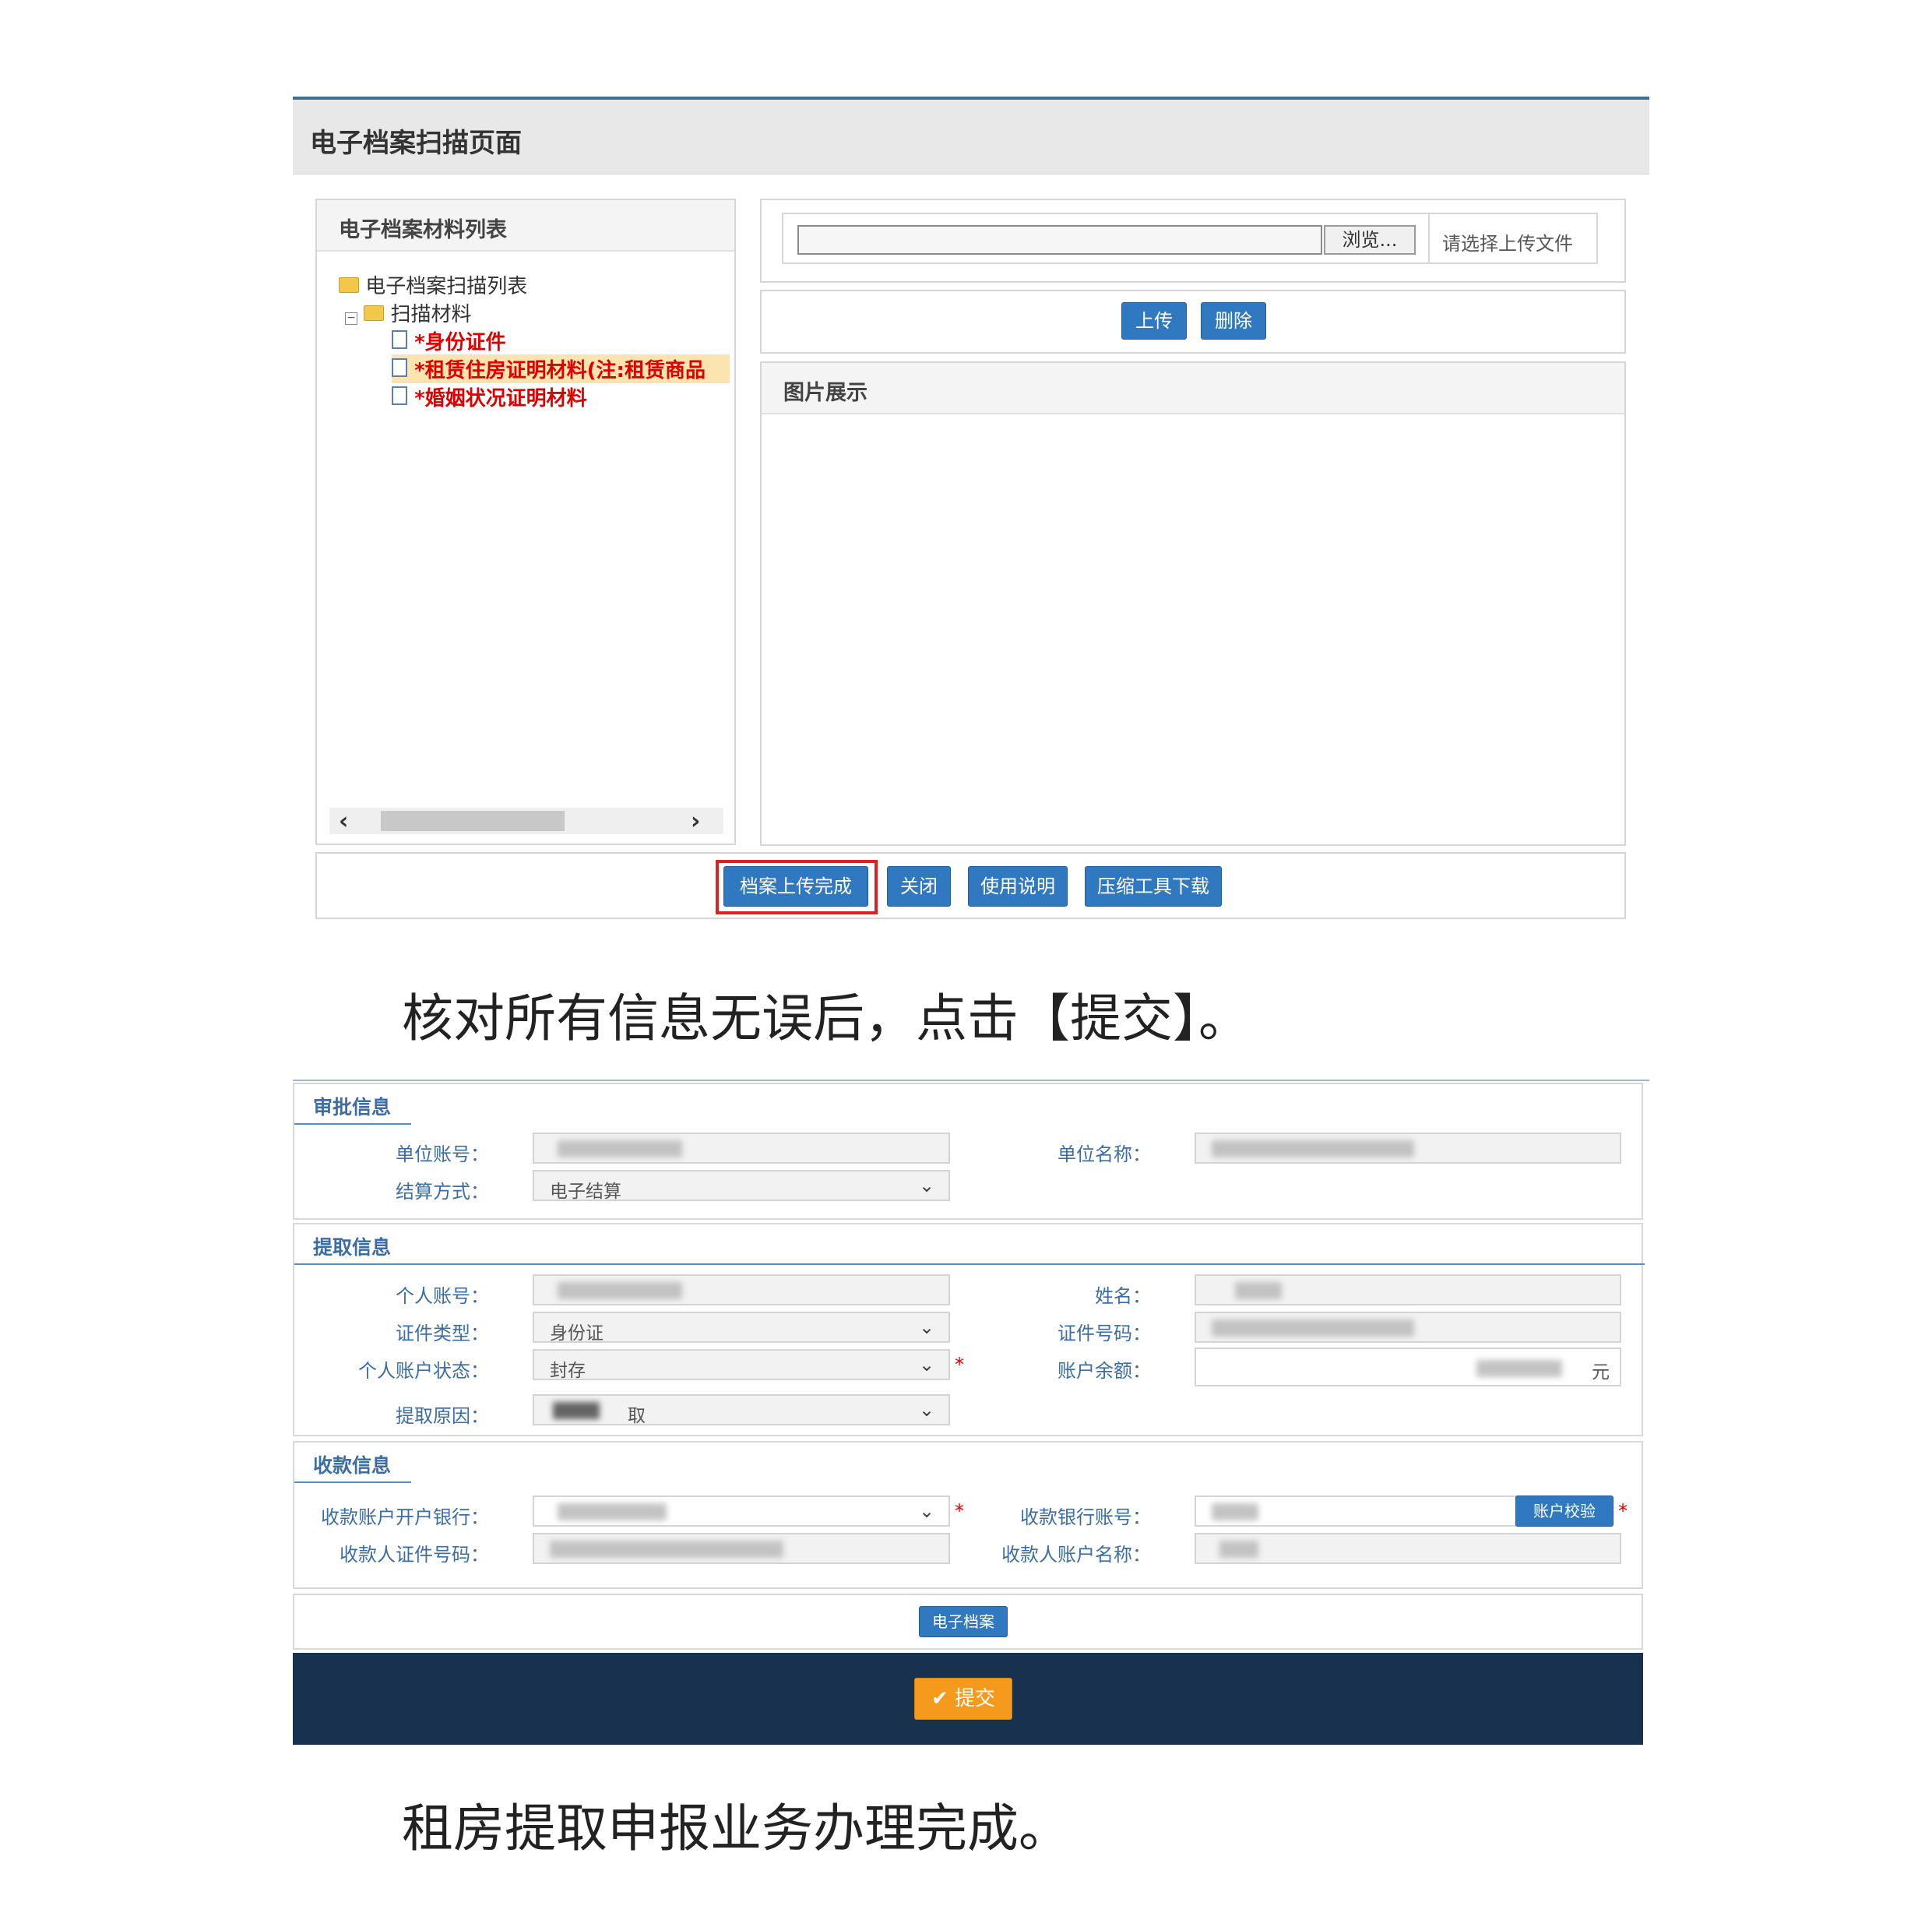  Describe the element at coordinates (405, 1517) in the screenshot. I see `bank-label: 收款账户开户银行：` at that location.